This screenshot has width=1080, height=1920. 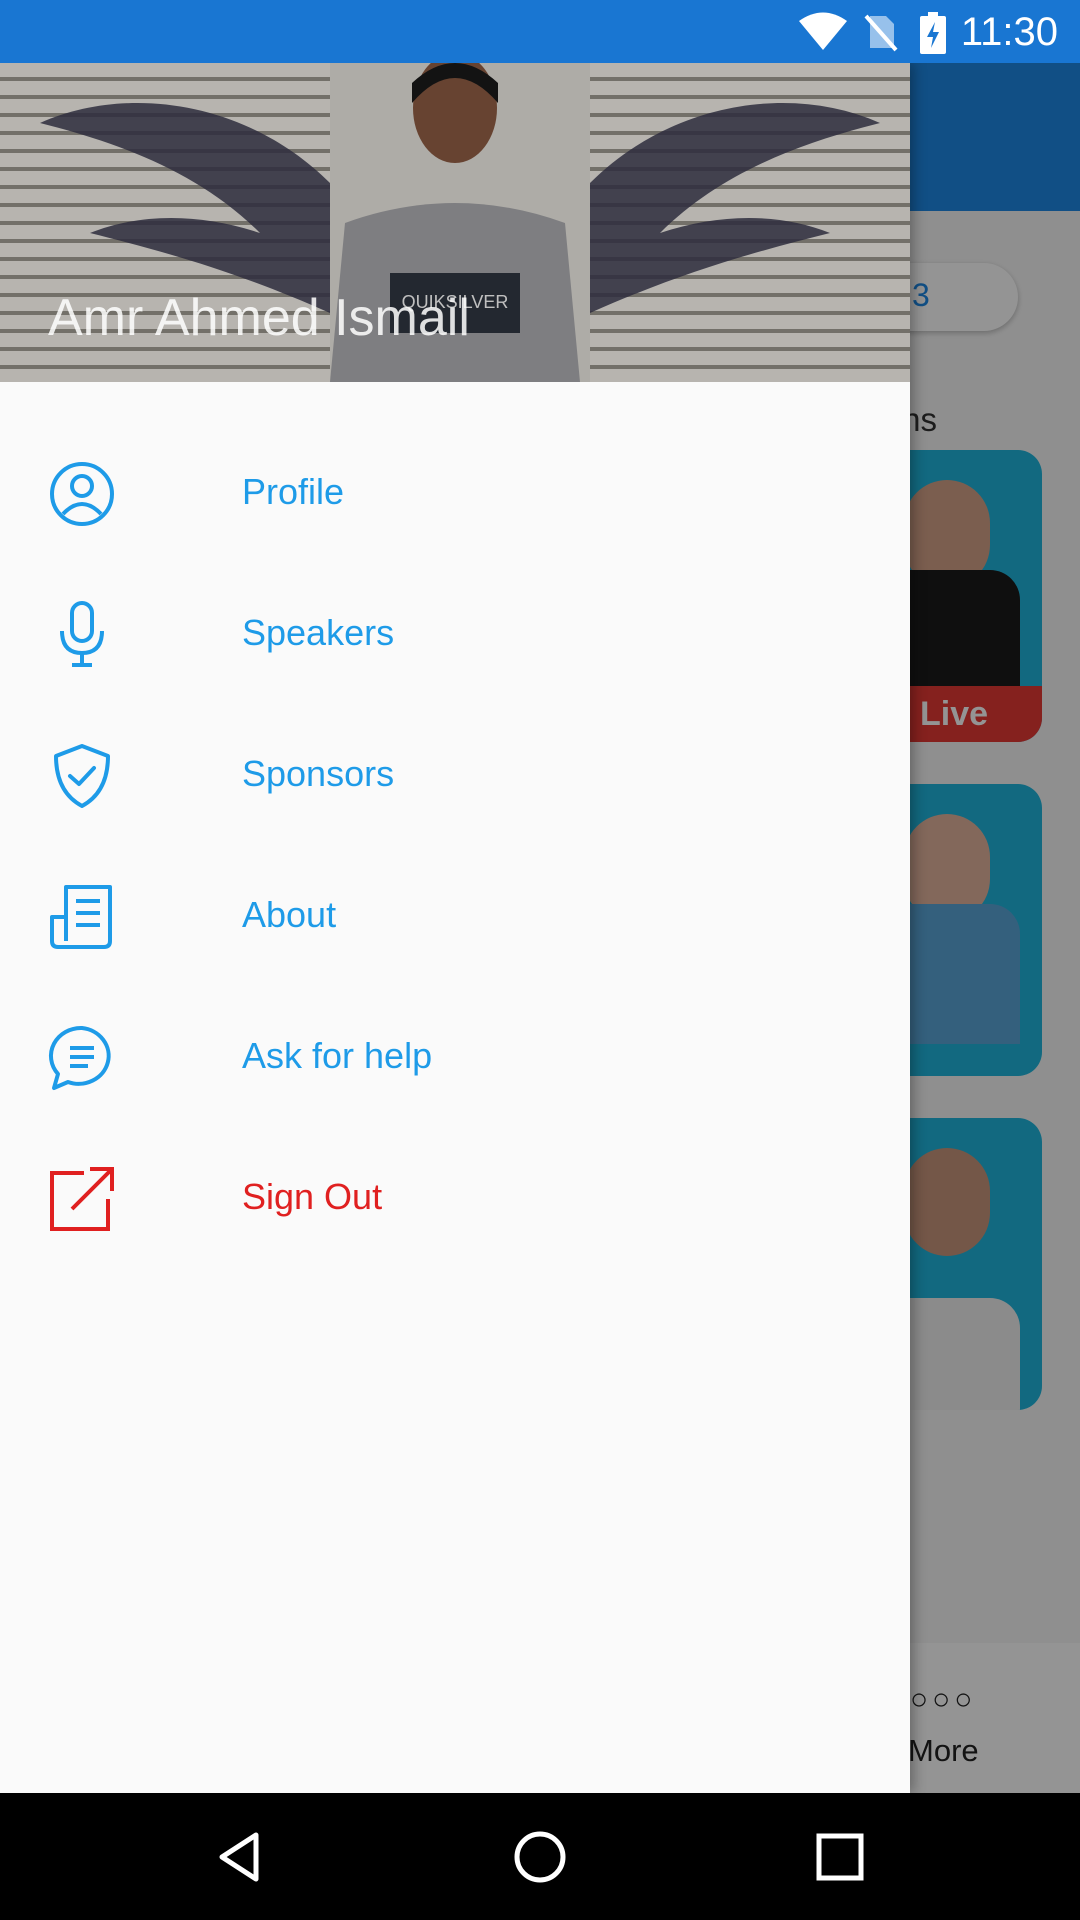 I want to click on menu-item-label: About, so click(x=289, y=914).